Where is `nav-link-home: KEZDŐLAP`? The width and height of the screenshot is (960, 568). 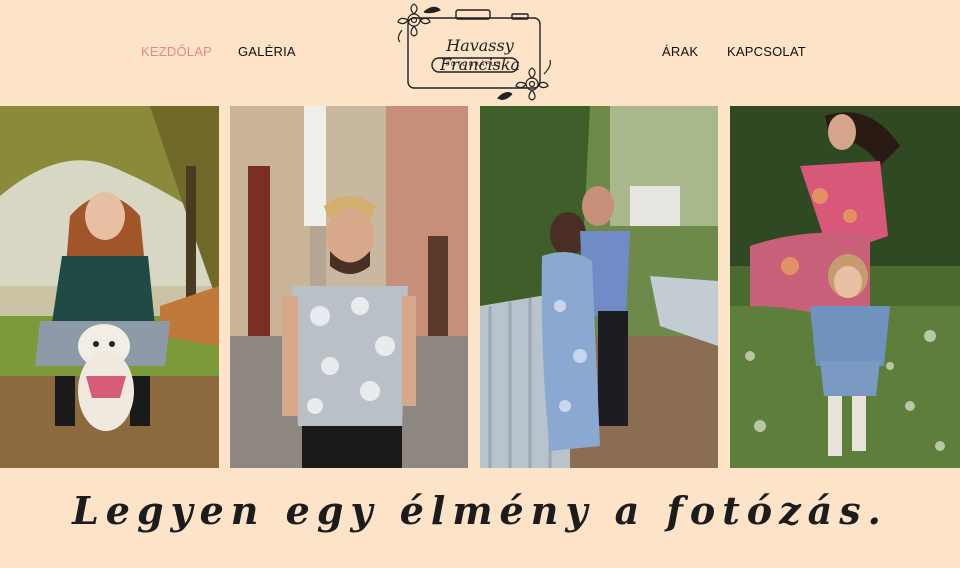 nav-link-home: KEZDŐLAP is located at coordinates (176, 51).